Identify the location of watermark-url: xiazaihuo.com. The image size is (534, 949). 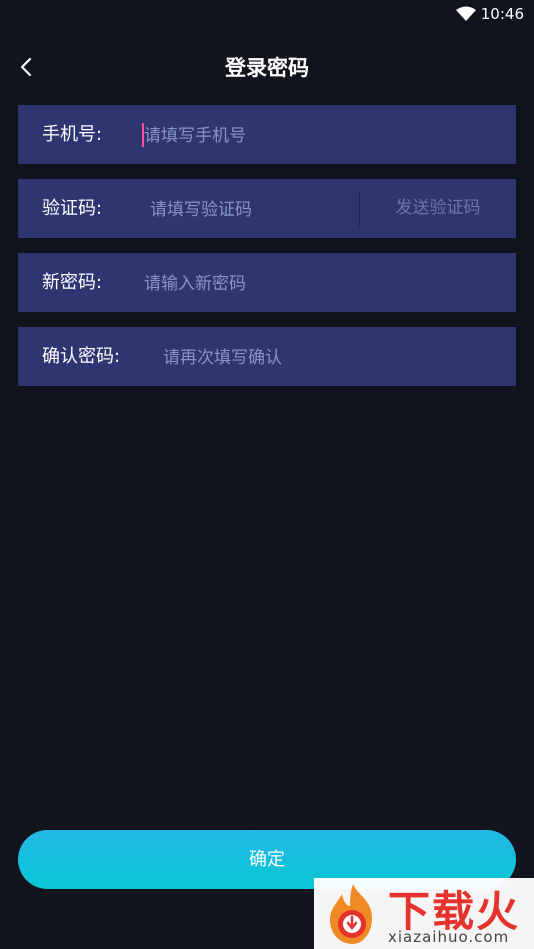
(449, 937).